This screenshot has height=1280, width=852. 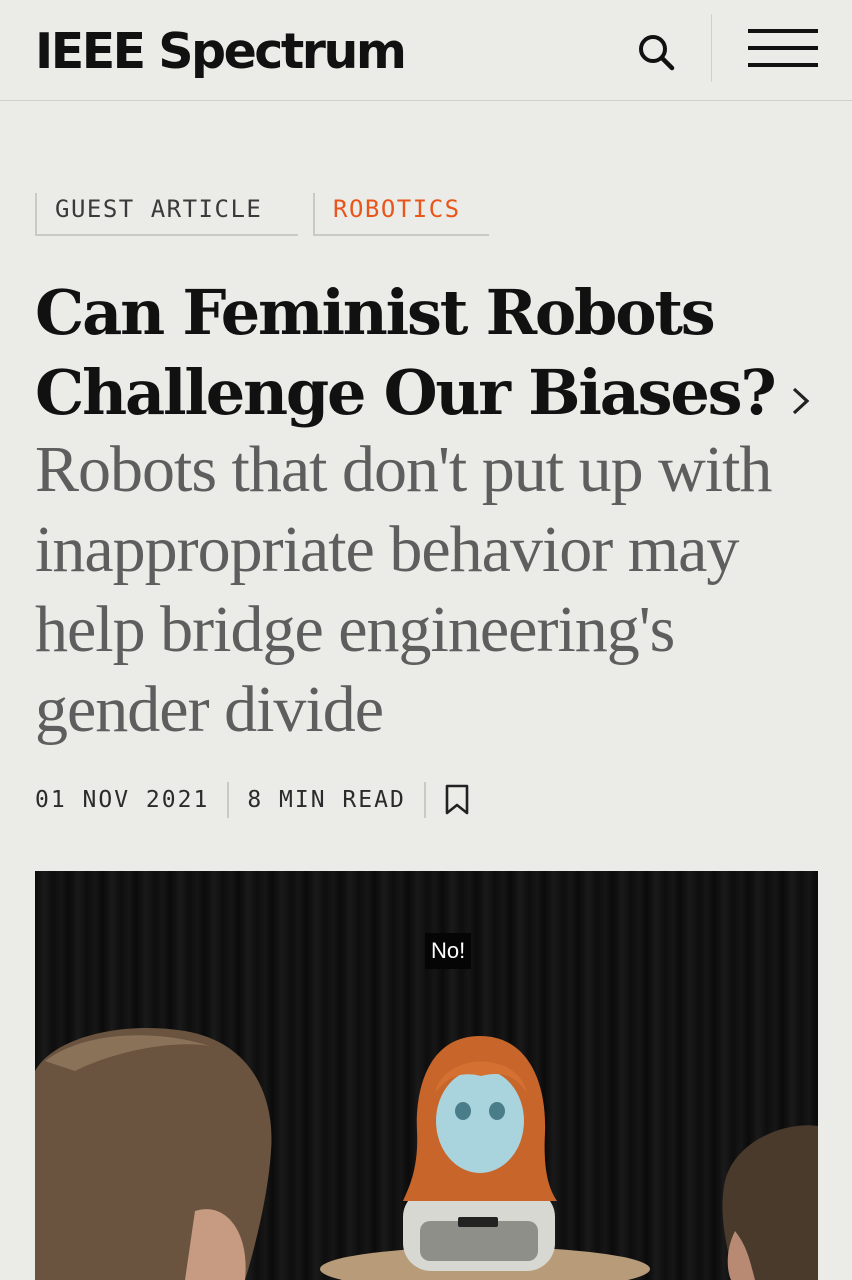 What do you see at coordinates (783, 48) in the screenshot?
I see `hamburger-menu-button` at bounding box center [783, 48].